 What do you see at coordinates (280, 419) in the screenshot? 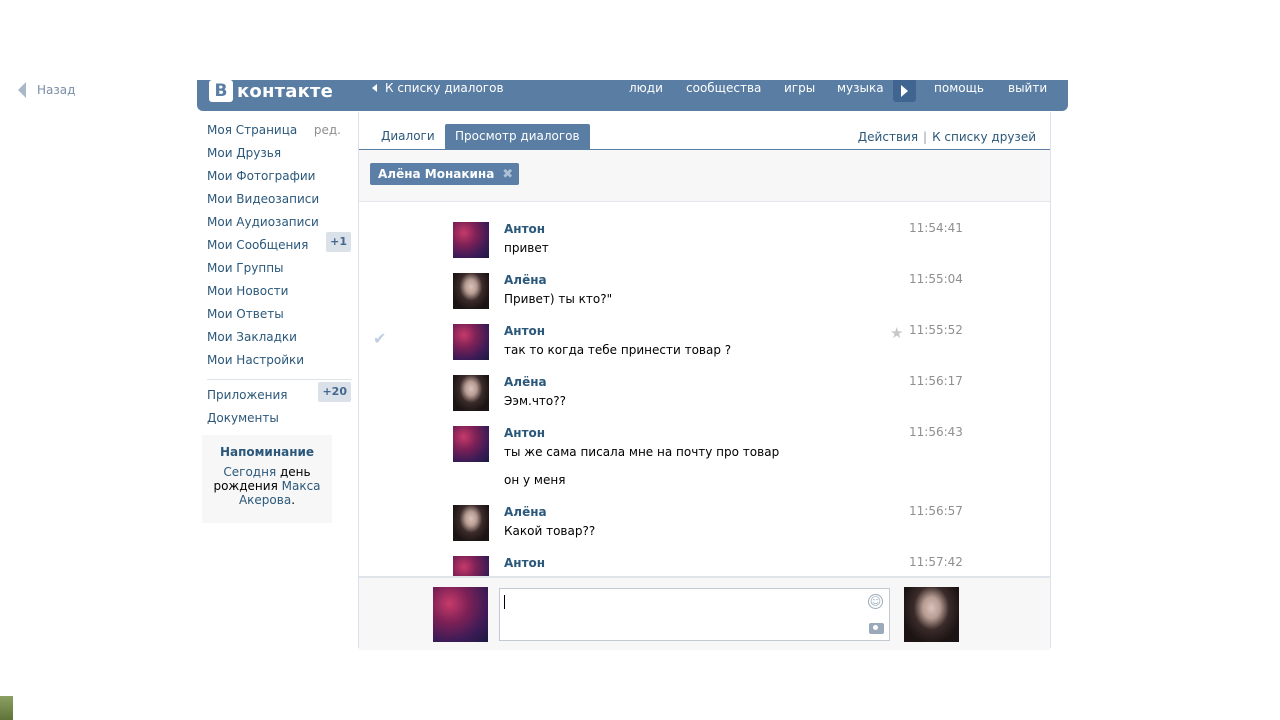
I see `sidebar-item-documents: Документы` at bounding box center [280, 419].